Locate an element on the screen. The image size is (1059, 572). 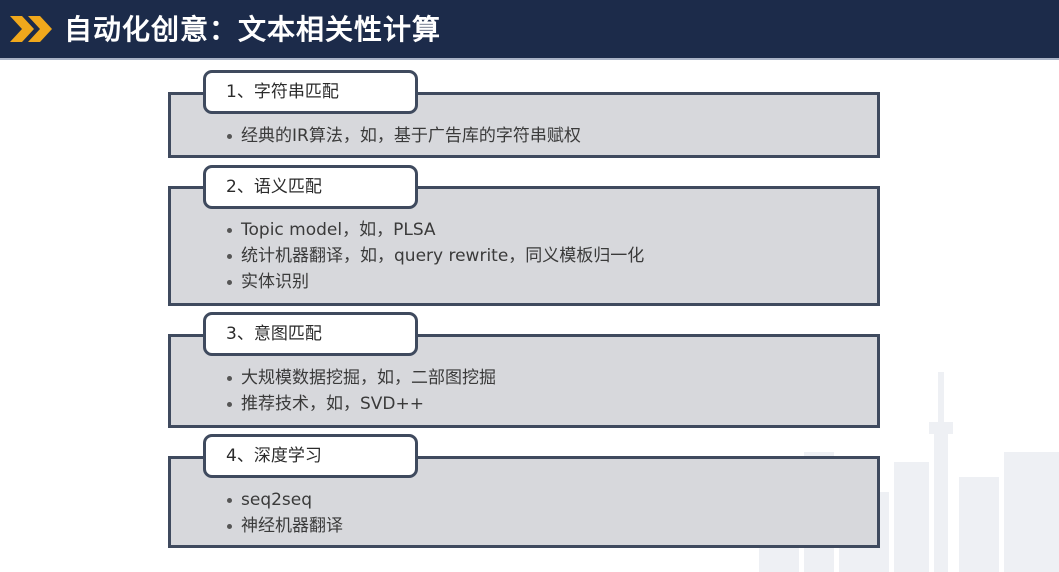
list-item: 推荐技术，如，SVD++ is located at coordinates (361, 404).